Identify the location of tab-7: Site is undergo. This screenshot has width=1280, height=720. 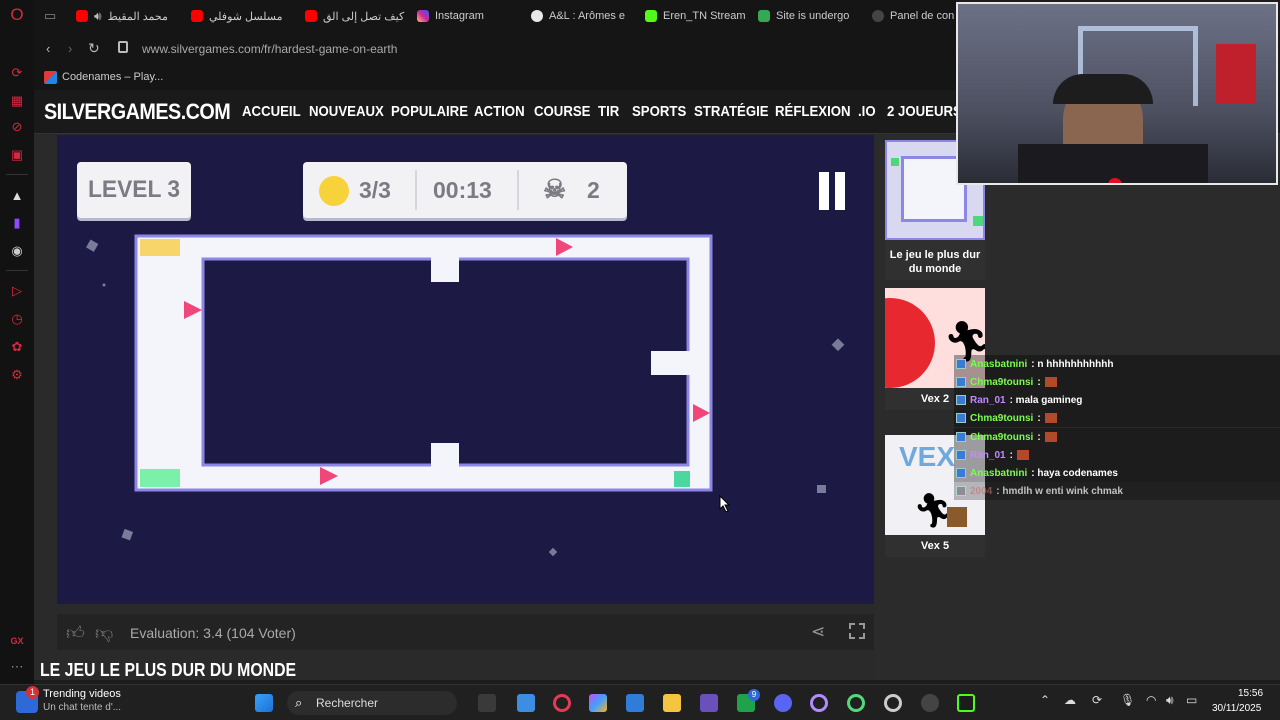
(812, 16).